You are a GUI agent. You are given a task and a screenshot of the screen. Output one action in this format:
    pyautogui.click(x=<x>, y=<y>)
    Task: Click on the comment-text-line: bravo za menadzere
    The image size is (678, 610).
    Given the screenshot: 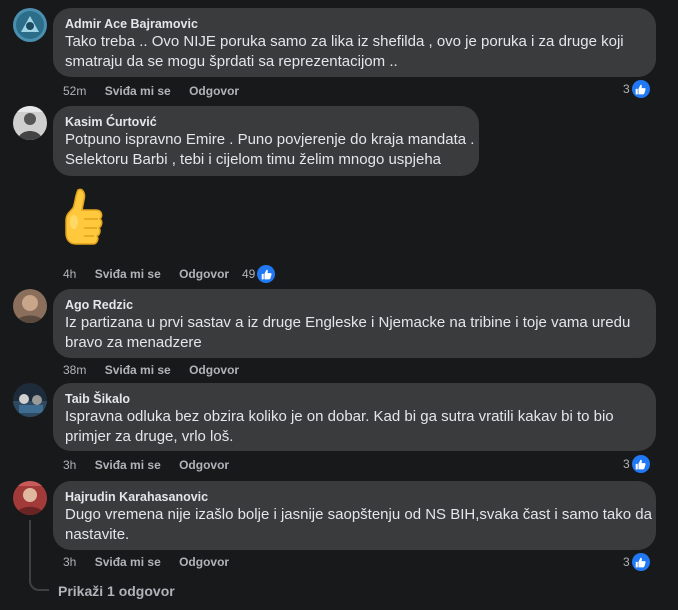 What is the action you would take?
    pyautogui.click(x=133, y=342)
    